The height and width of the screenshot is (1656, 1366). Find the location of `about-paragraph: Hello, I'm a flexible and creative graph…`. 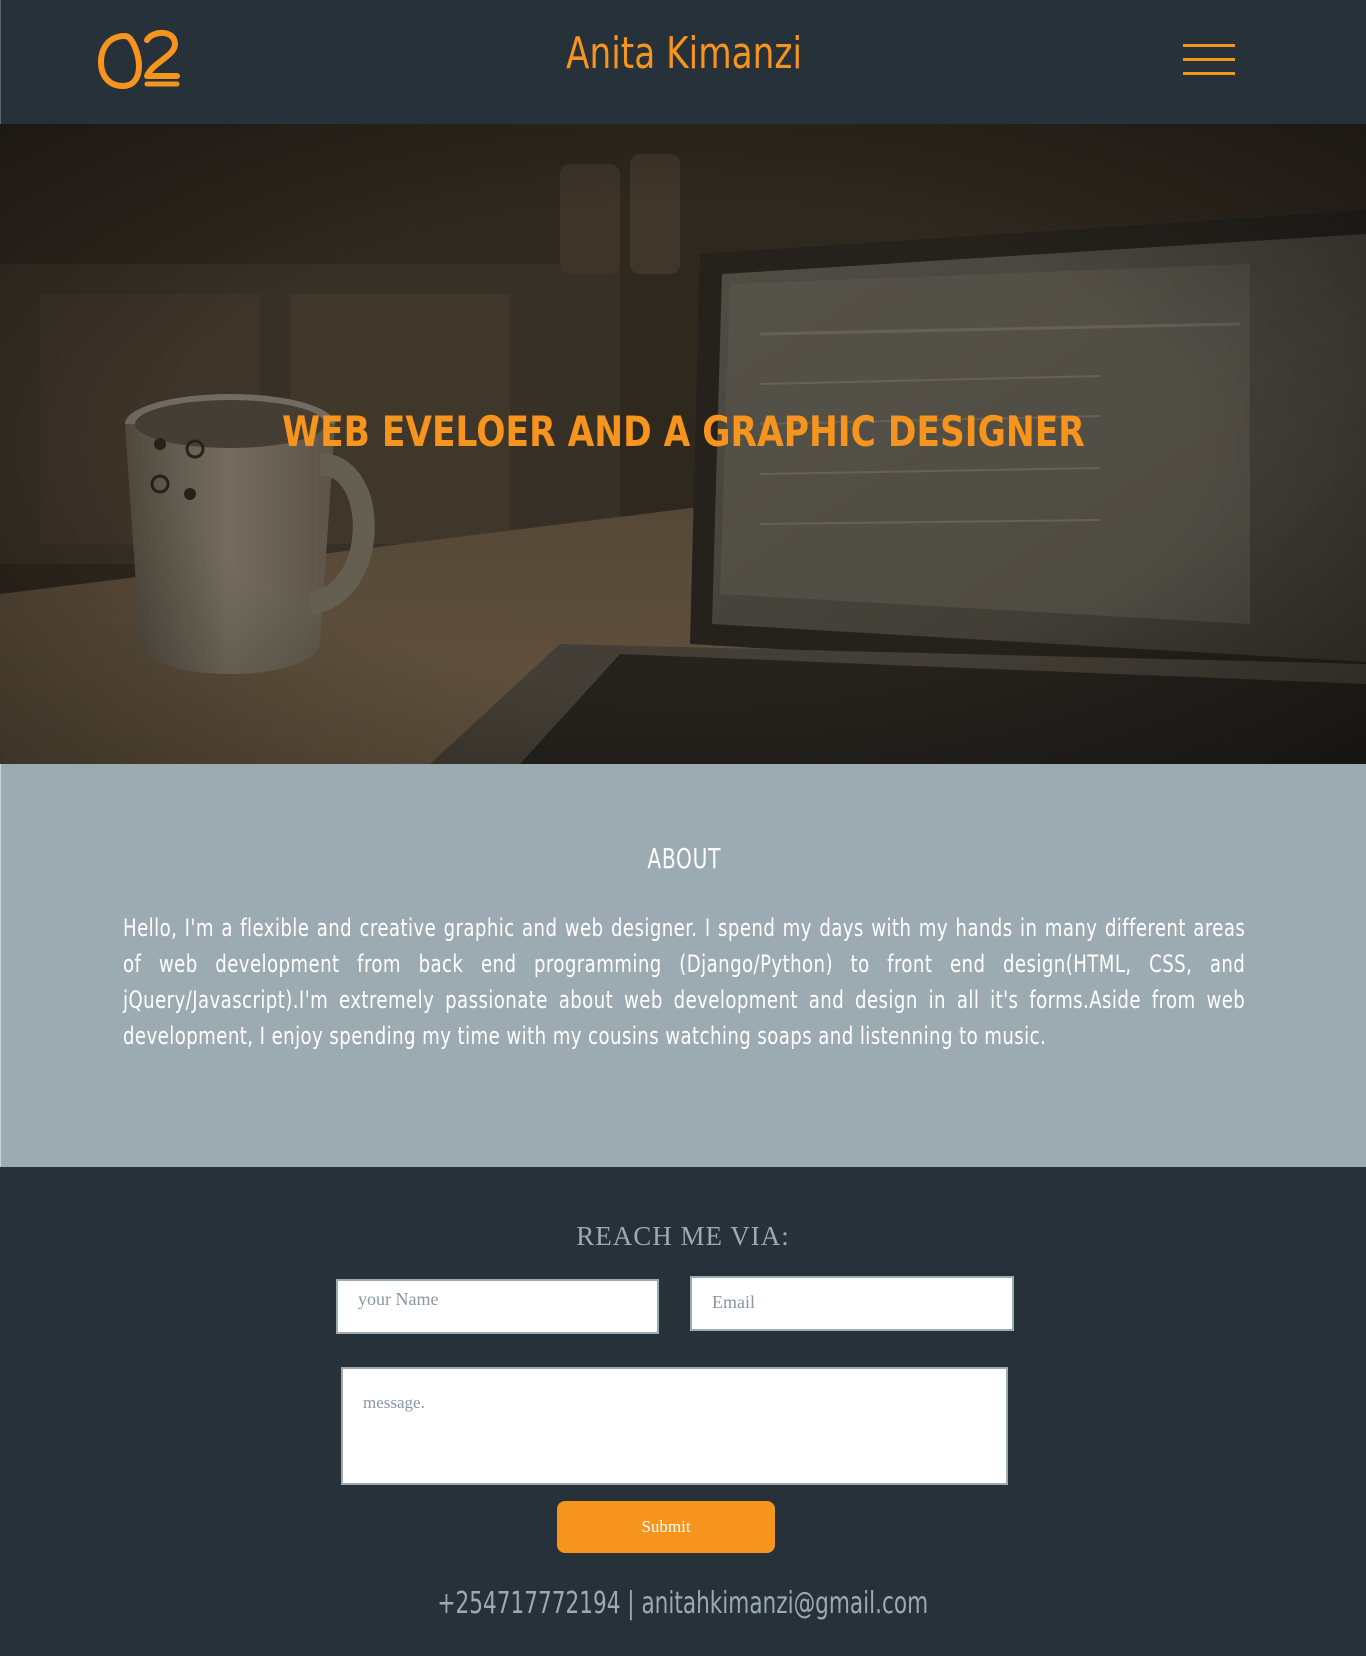

about-paragraph: Hello, I'm a flexible and creative graph… is located at coordinates (684, 982).